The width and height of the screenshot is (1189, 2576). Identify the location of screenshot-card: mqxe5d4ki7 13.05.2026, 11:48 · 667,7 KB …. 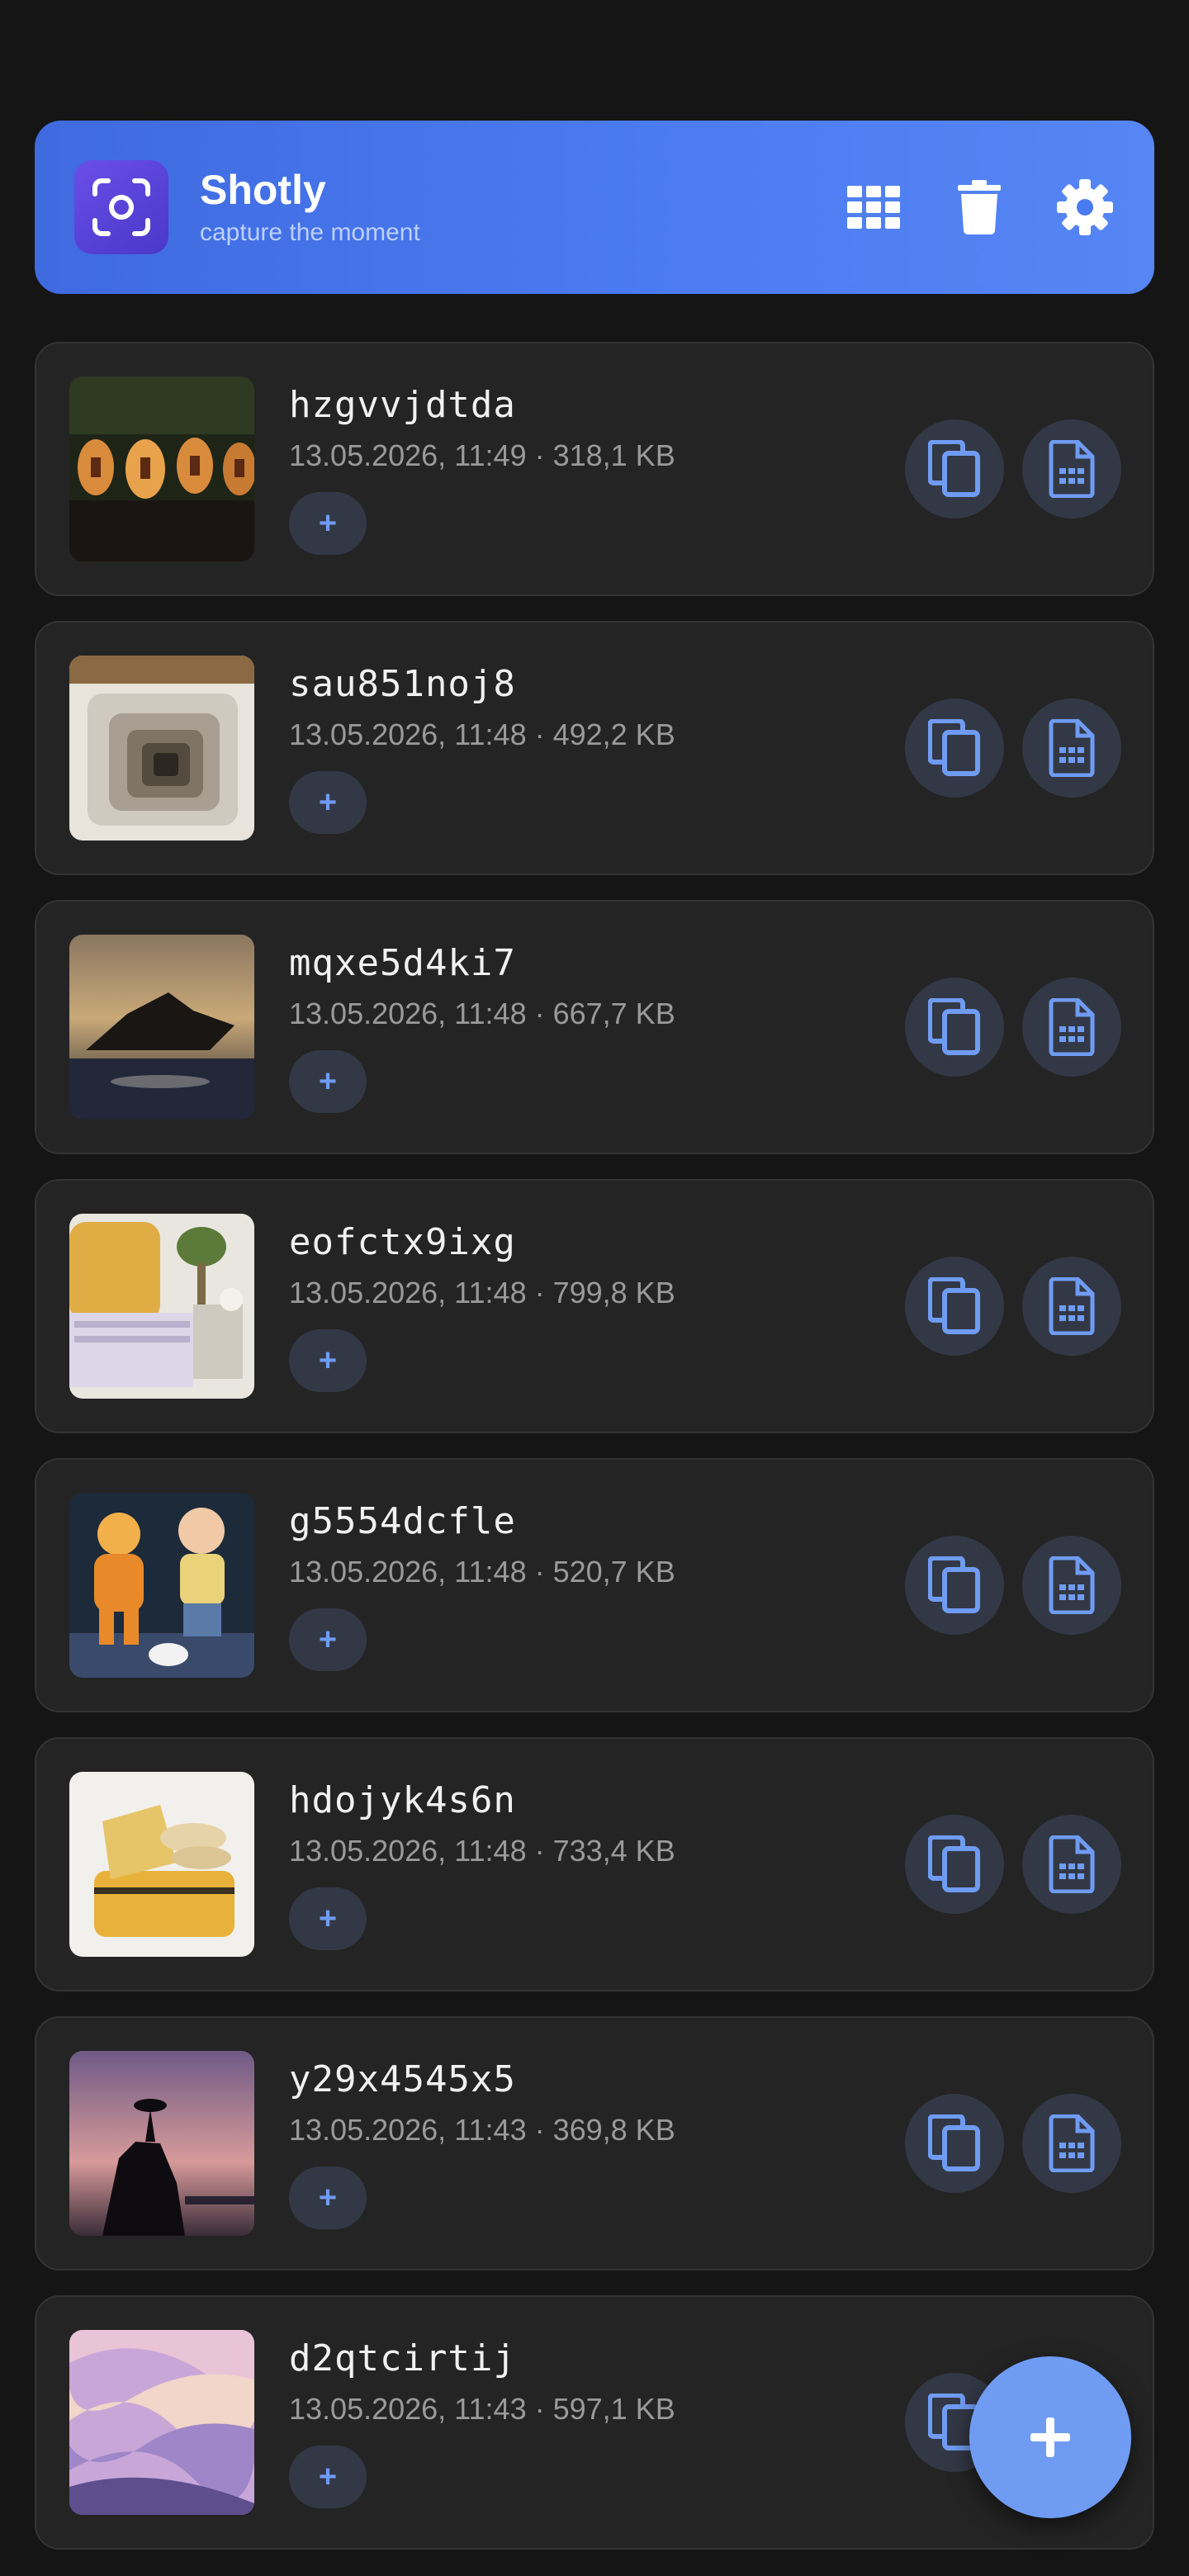
(594, 1027).